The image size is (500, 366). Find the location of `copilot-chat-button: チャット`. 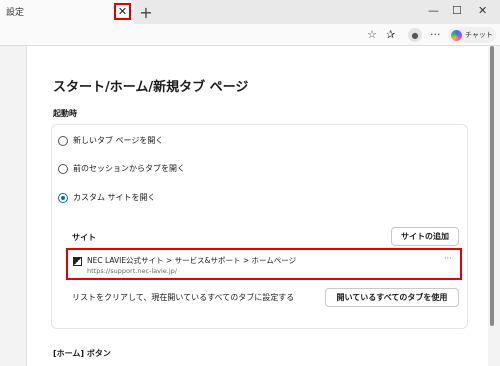

copilot-chat-button: チャット is located at coordinates (472, 35).